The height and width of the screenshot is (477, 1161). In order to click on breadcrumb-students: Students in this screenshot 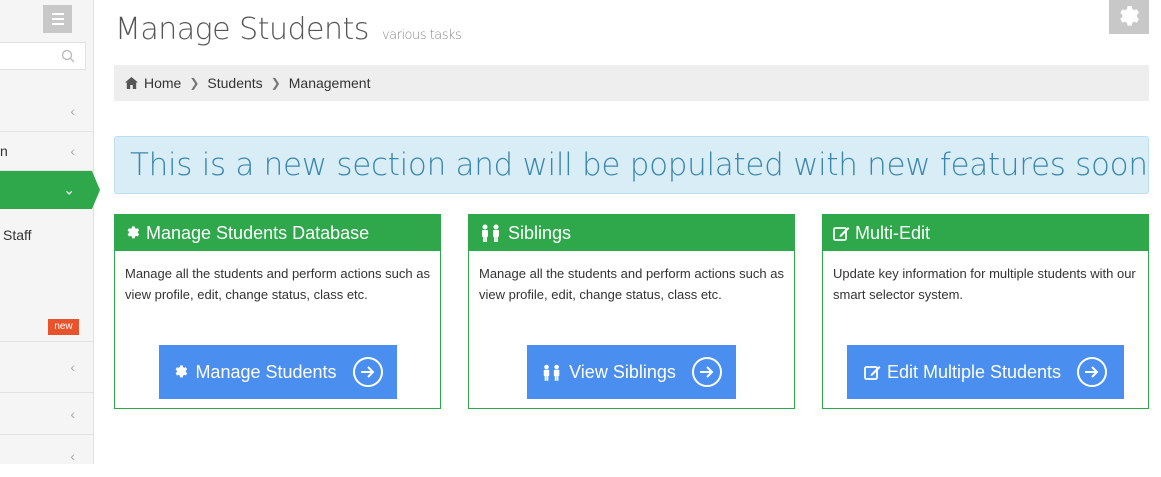, I will do `click(234, 83)`.